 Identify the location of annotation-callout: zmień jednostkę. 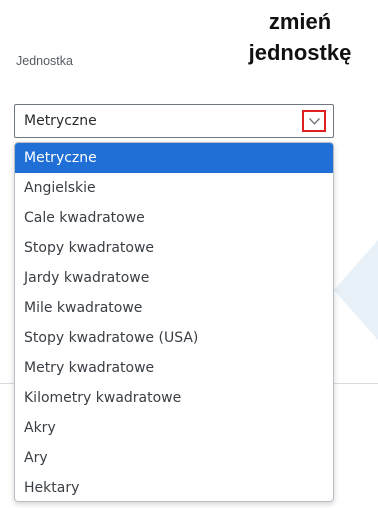
(300, 37).